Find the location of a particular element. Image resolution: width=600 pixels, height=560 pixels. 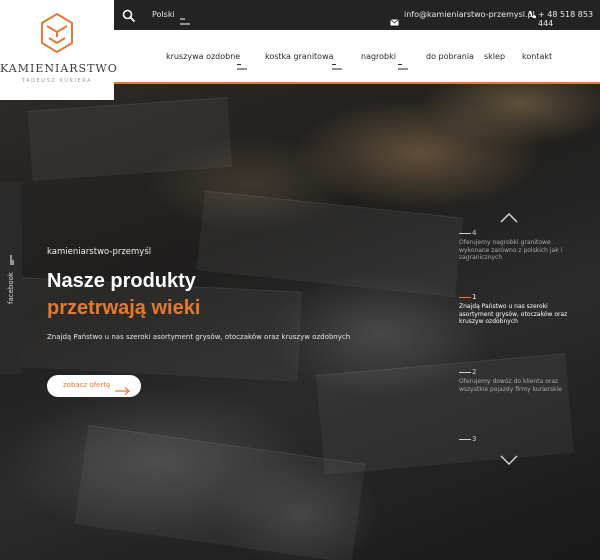

nav-item-kruszywa-ozdobne: kruszywa ozdobne is located at coordinates (203, 56).